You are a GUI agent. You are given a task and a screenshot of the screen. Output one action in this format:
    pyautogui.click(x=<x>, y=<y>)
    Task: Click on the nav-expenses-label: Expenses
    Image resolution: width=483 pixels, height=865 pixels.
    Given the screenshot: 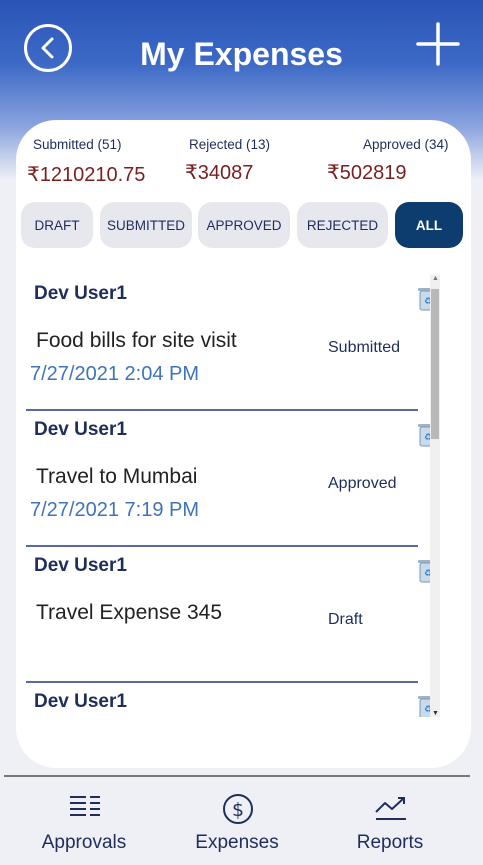 What is the action you would take?
    pyautogui.click(x=237, y=842)
    